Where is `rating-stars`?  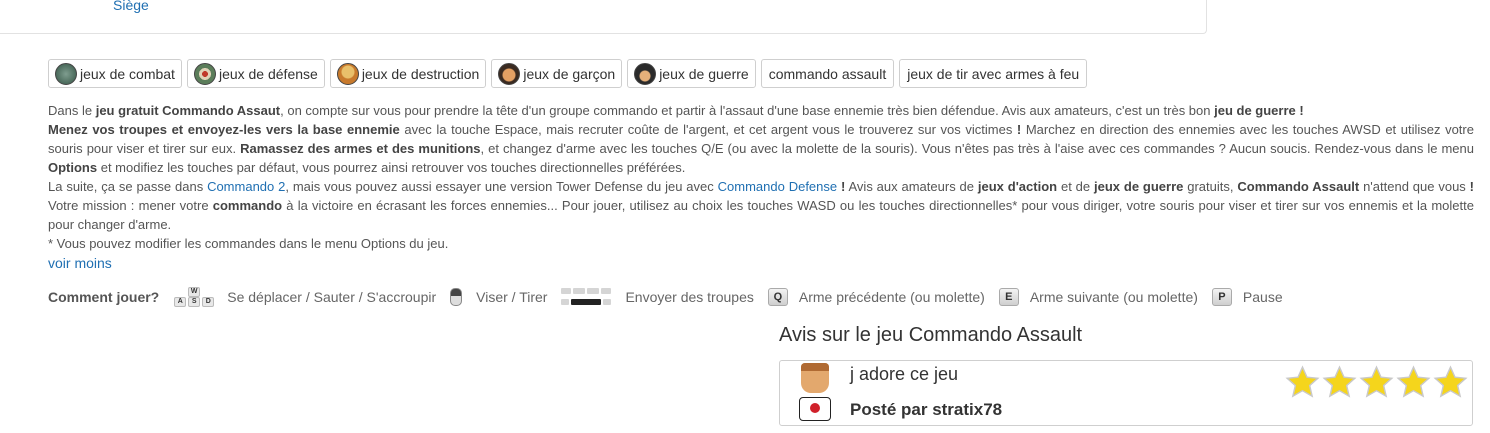 rating-stars is located at coordinates (1376, 382).